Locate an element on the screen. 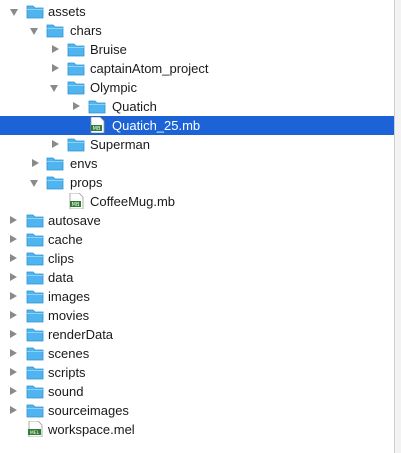 The width and height of the screenshot is (401, 453). tree-row-sound: sound is located at coordinates (200, 391).